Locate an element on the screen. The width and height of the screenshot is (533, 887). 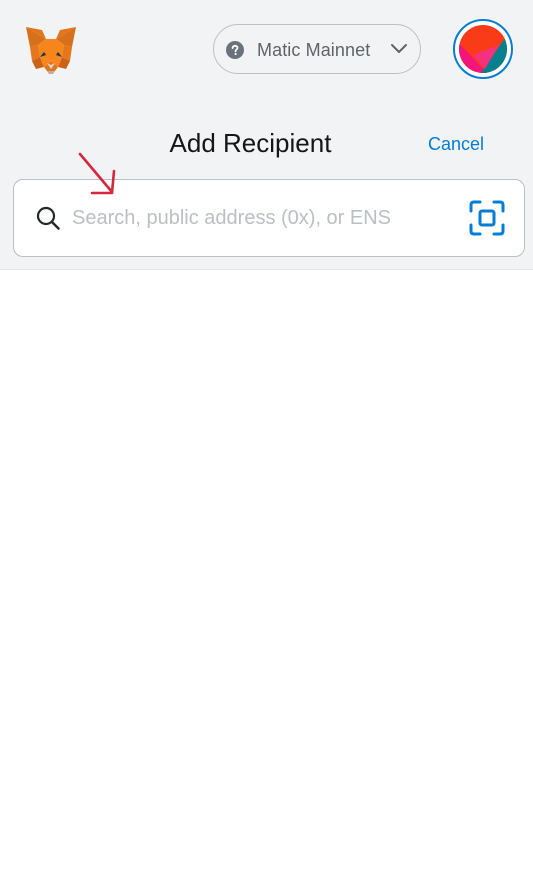
network-name: Matic Mainnet is located at coordinates (314, 50).